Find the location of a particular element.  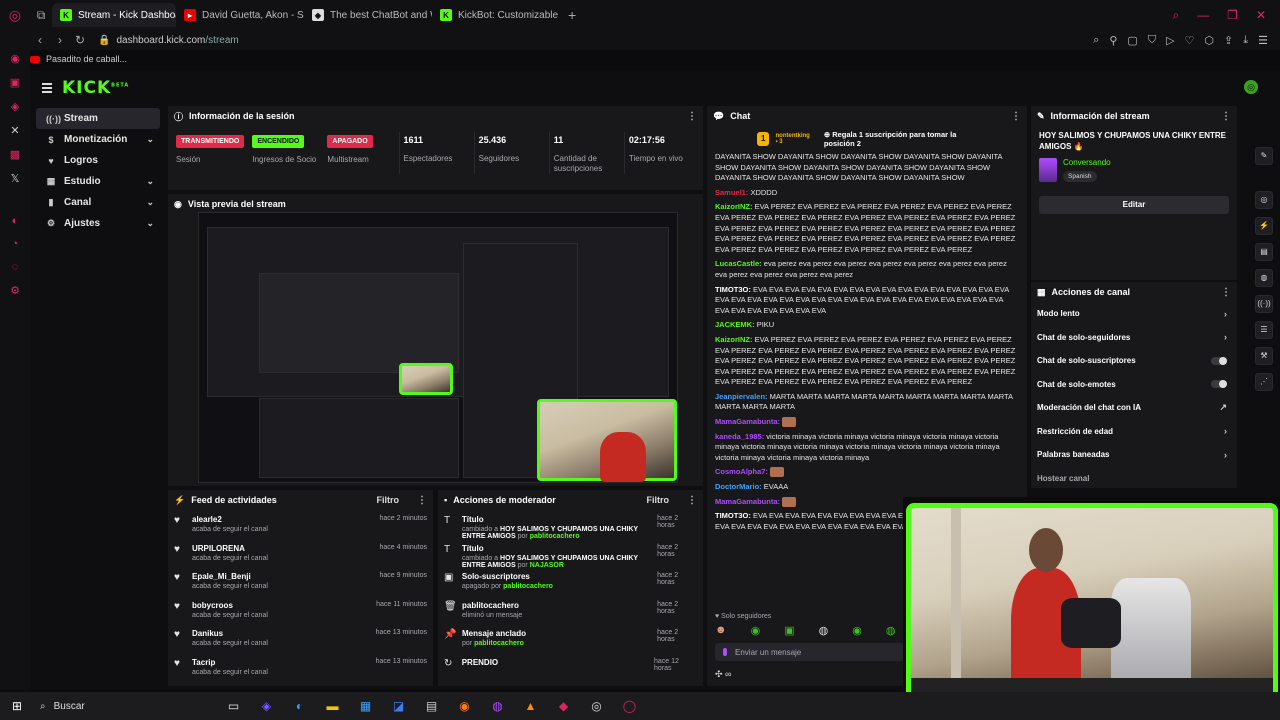

pin-icon: ⚲ is located at coordinates (1113, 40).